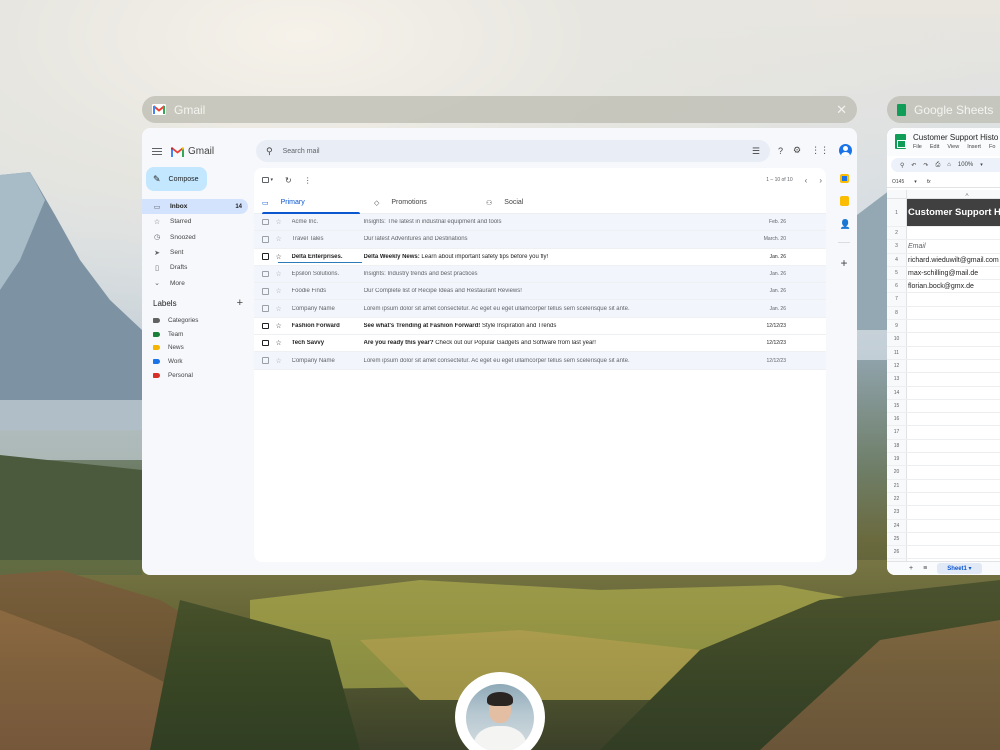 This screenshot has height=750, width=1000. Describe the element at coordinates (897, 539) in the screenshot. I see `row-number: 25` at that location.